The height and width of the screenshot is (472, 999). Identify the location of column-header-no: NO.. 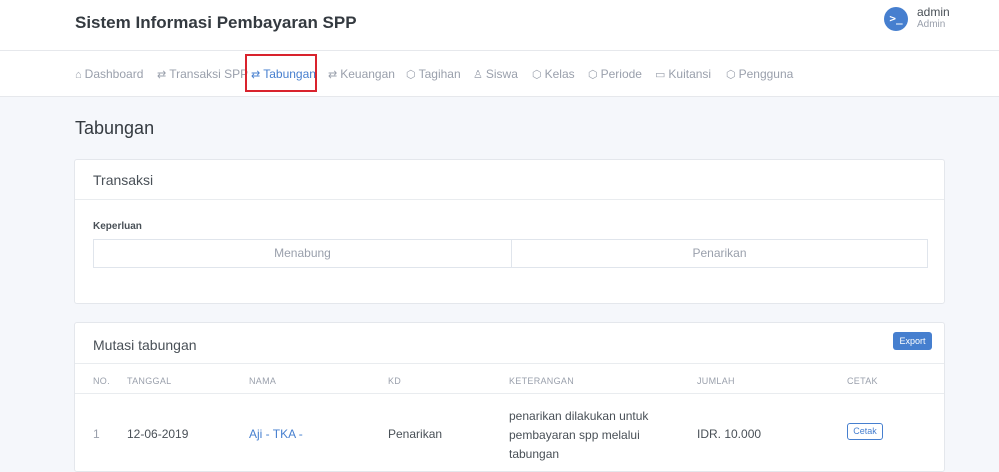
(101, 381).